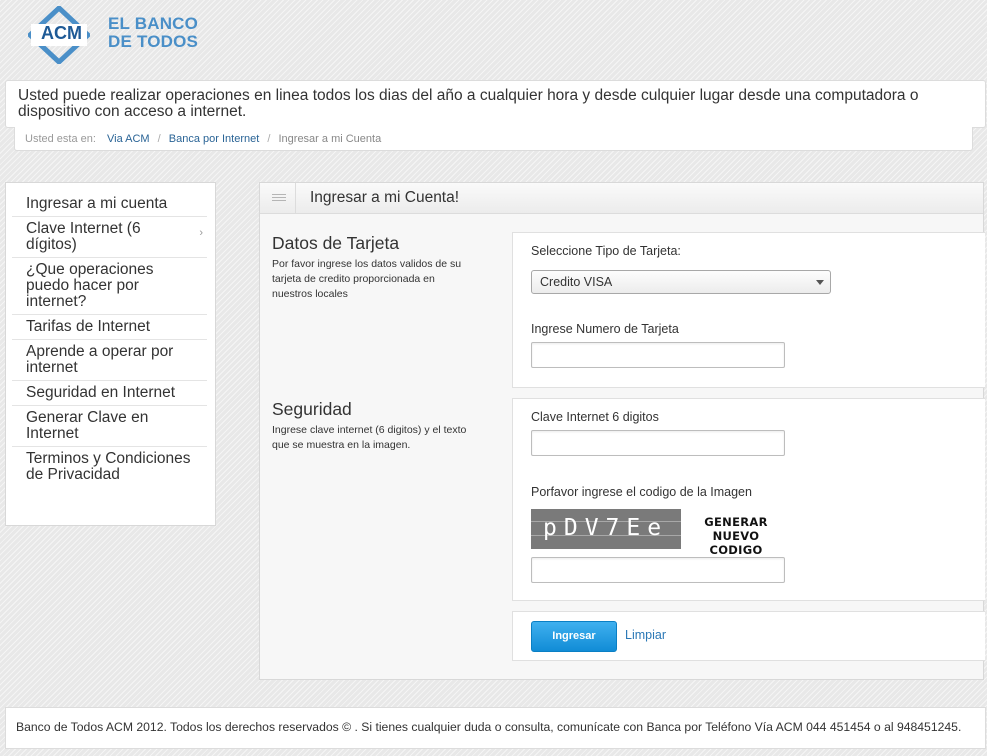  What do you see at coordinates (621, 198) in the screenshot?
I see `panel-header: Ingresar a mi Cuenta!` at bounding box center [621, 198].